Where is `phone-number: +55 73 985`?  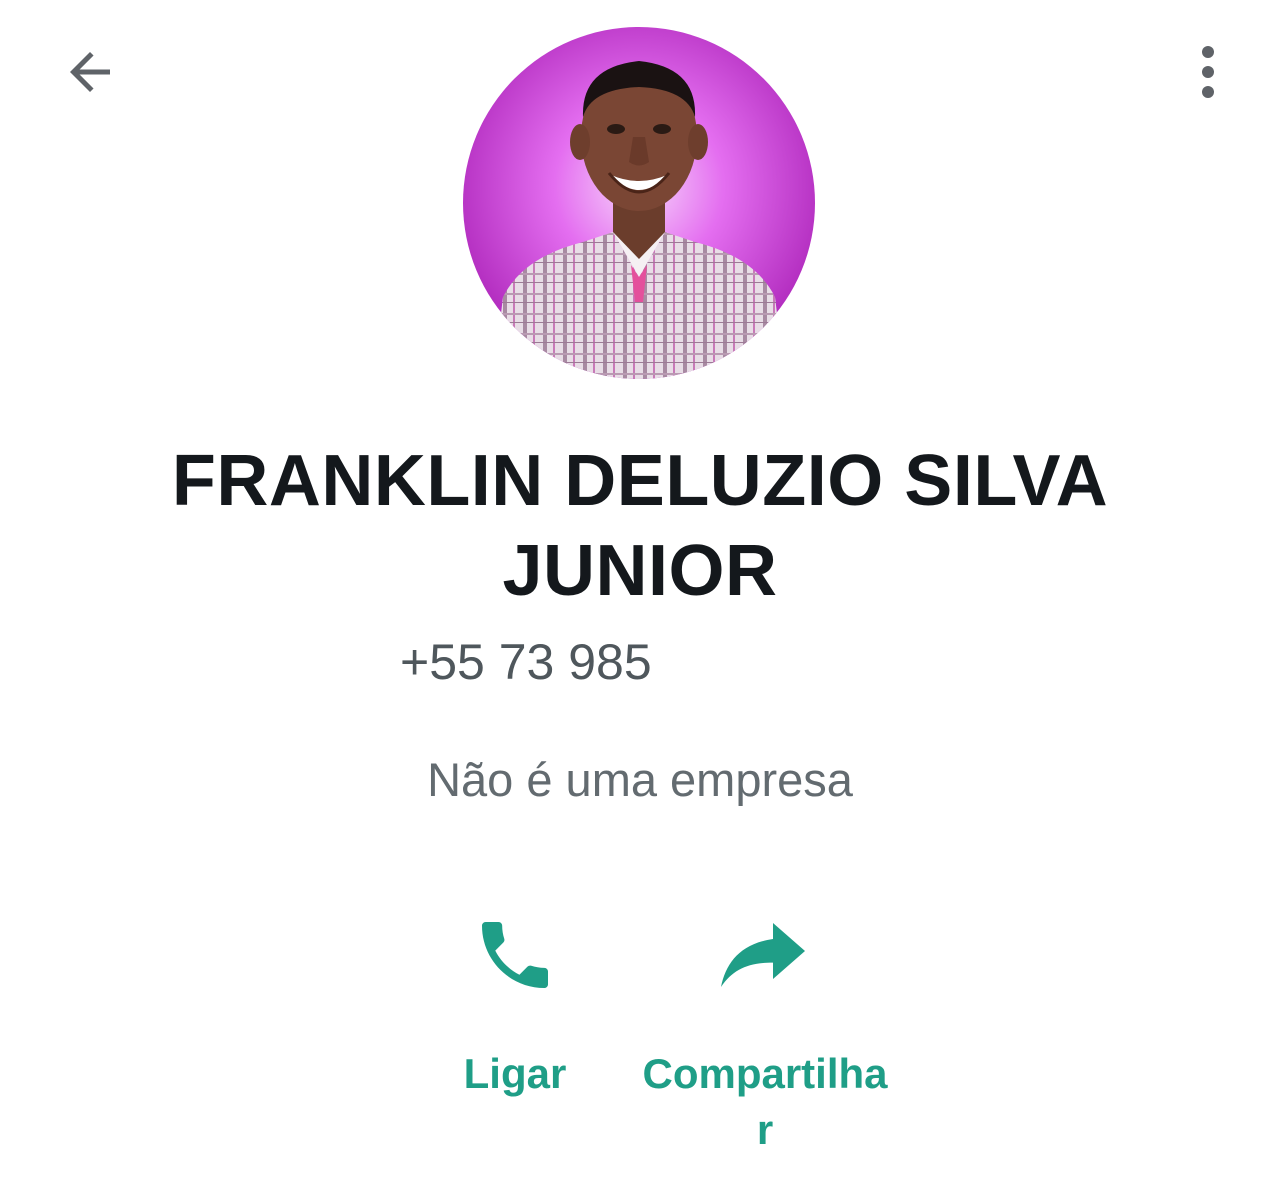 phone-number: +55 73 985 is located at coordinates (526, 662).